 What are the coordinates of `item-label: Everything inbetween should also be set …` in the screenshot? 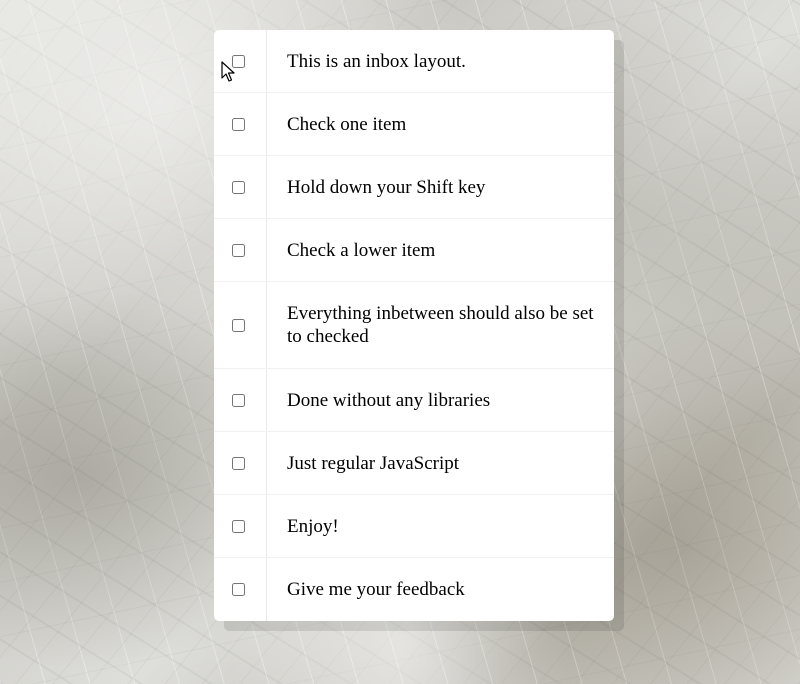 It's located at (440, 325).